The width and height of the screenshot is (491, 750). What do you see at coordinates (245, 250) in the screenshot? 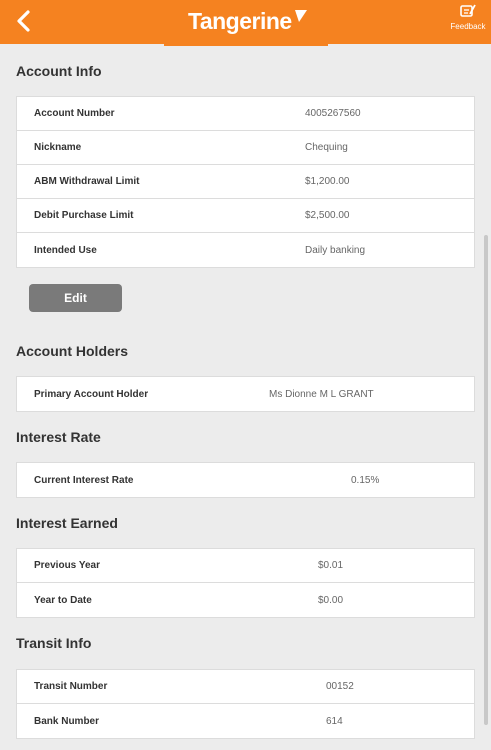
I see `table-row: Intended Use Daily banking` at bounding box center [245, 250].